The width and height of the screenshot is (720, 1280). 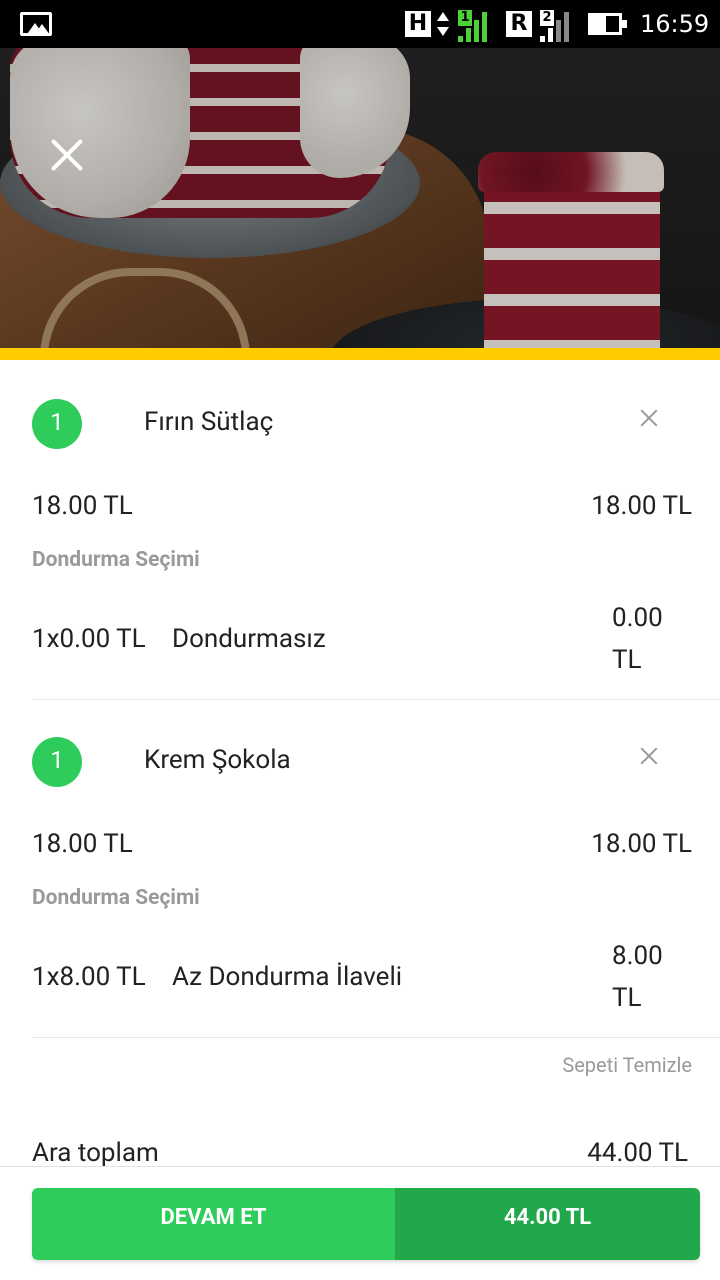 I want to click on subtotal-value: 44.00 TL, so click(x=637, y=1153).